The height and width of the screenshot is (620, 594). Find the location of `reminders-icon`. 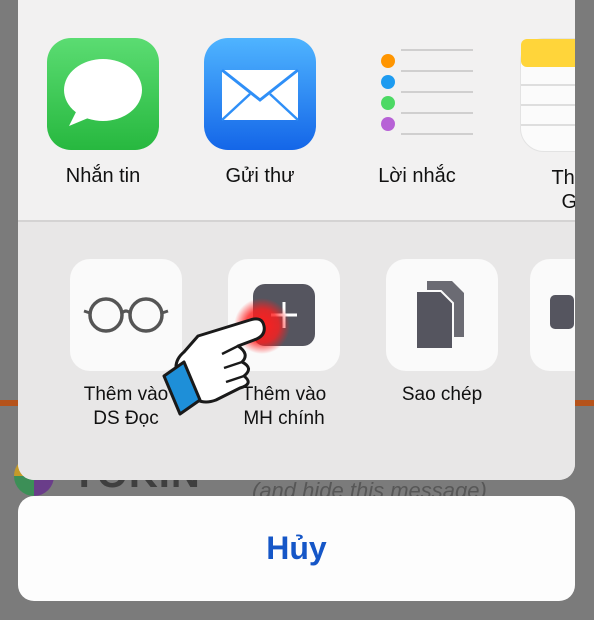

reminders-icon is located at coordinates (419, 94).